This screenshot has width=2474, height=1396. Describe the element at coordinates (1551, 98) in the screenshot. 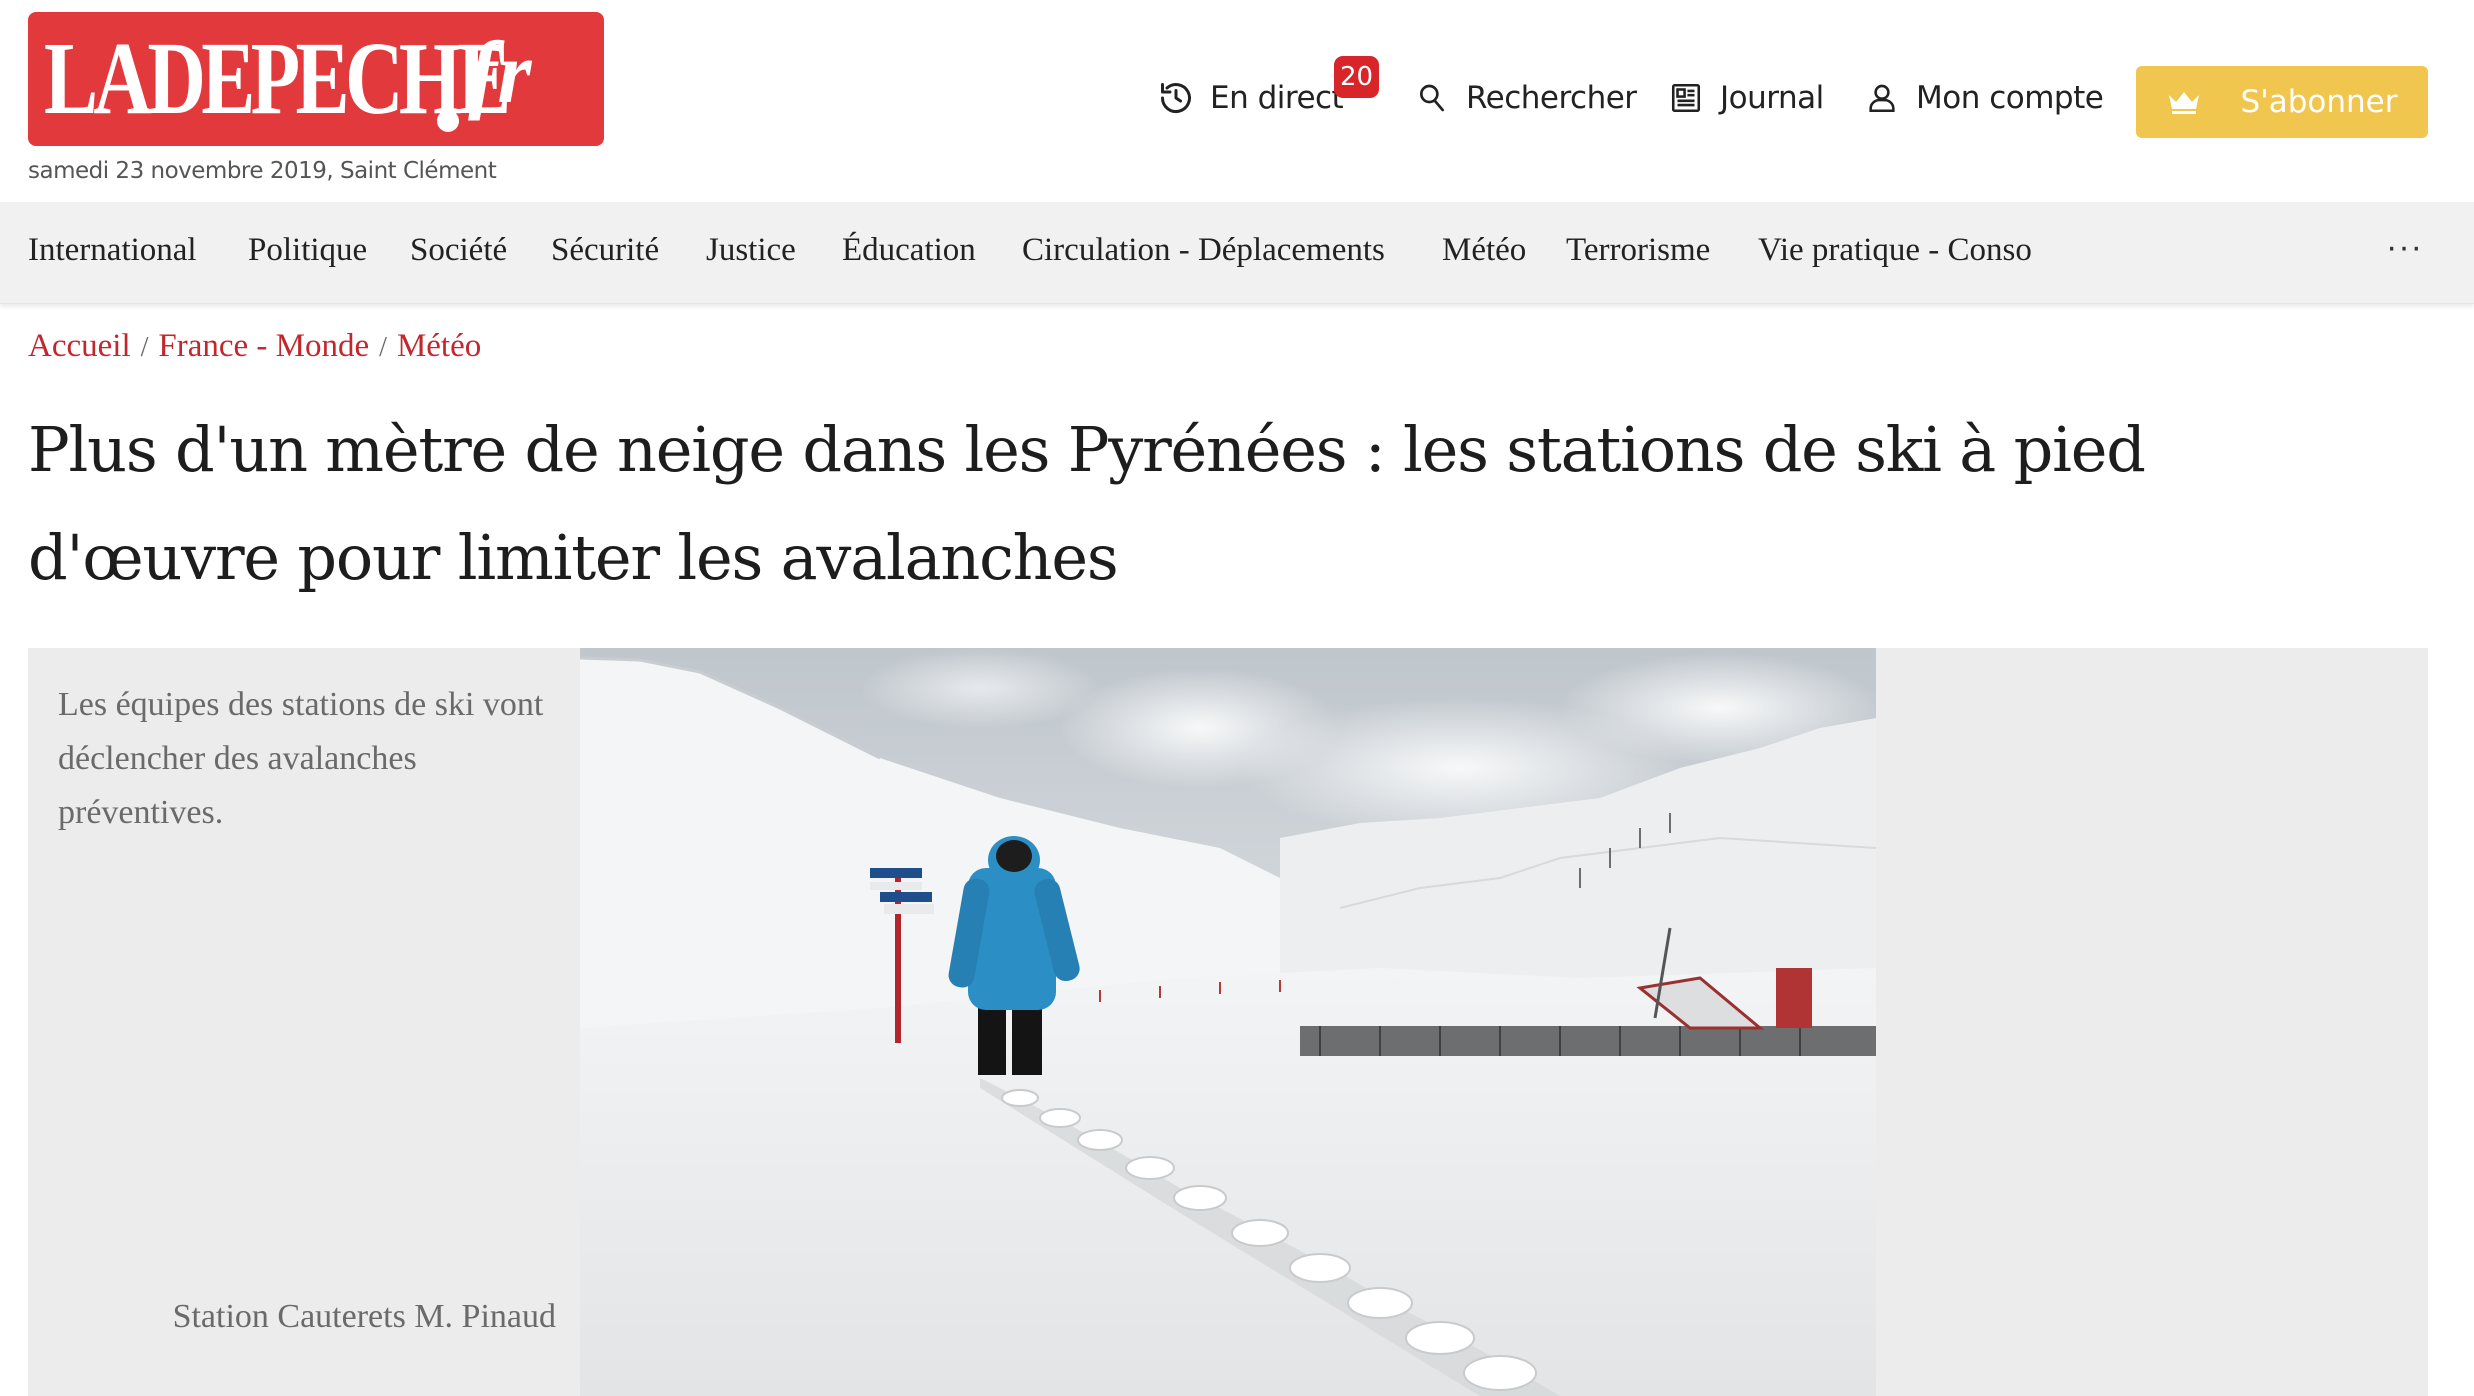

I see `search-label: Rechercher` at that location.